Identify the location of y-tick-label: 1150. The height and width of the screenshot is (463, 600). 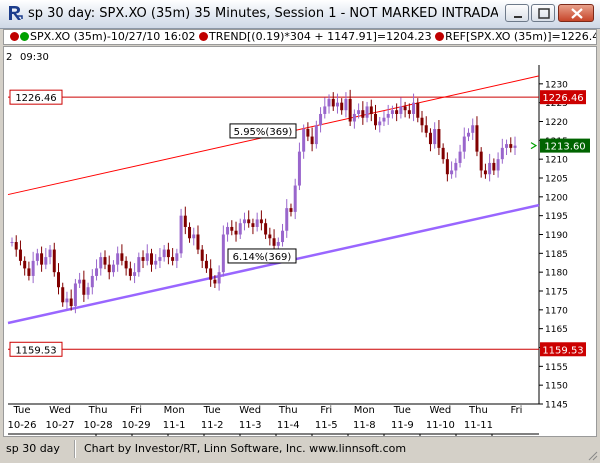
(556, 387).